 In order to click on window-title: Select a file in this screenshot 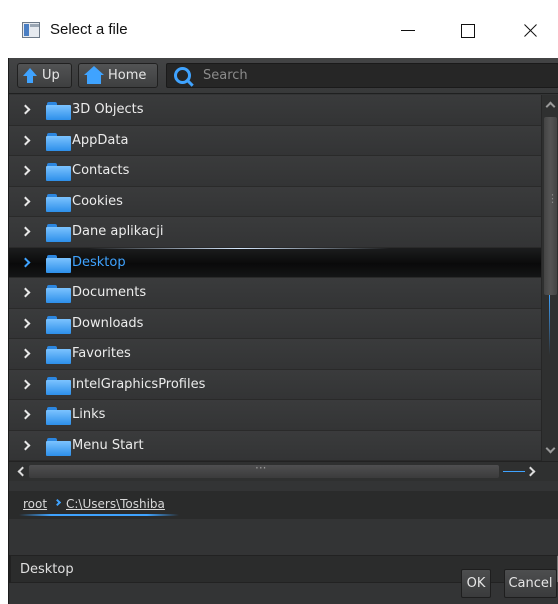, I will do `click(89, 29)`.